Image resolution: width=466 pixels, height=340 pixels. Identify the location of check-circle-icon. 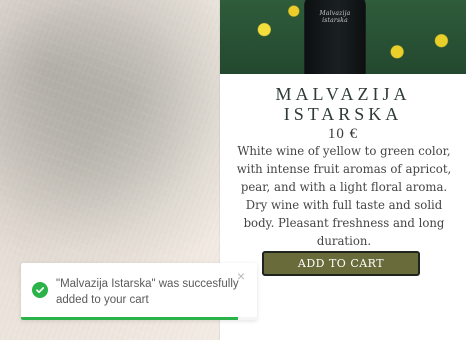
(40, 290).